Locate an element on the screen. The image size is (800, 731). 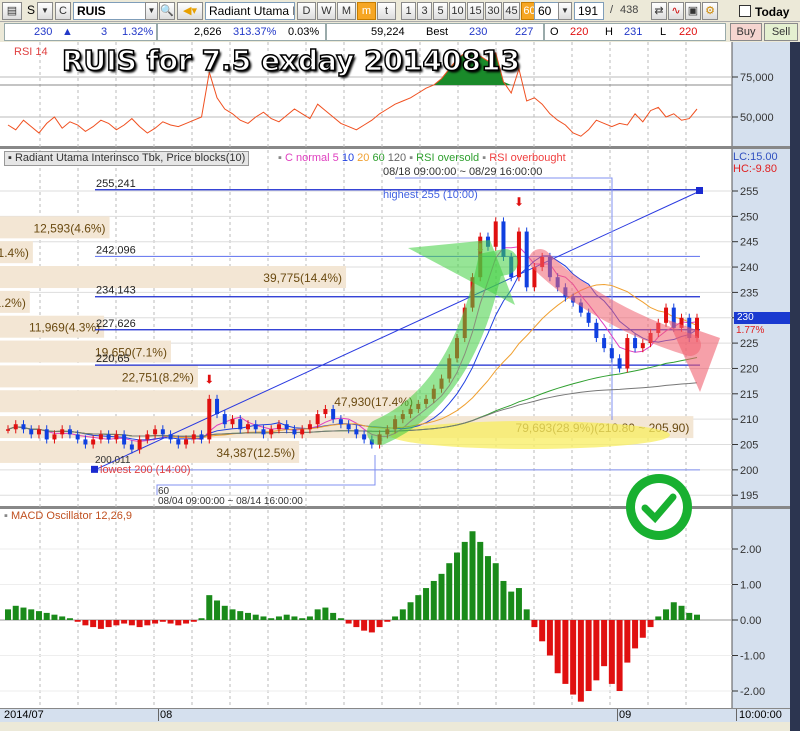
bar-count-input: 191 is located at coordinates (589, 11).